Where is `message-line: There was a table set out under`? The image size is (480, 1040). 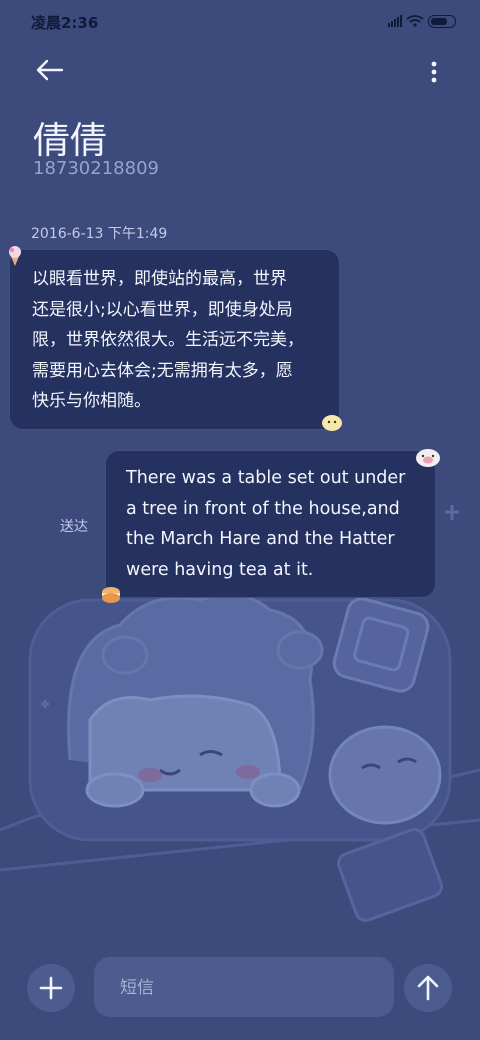
message-line: There was a table set out under is located at coordinates (266, 478).